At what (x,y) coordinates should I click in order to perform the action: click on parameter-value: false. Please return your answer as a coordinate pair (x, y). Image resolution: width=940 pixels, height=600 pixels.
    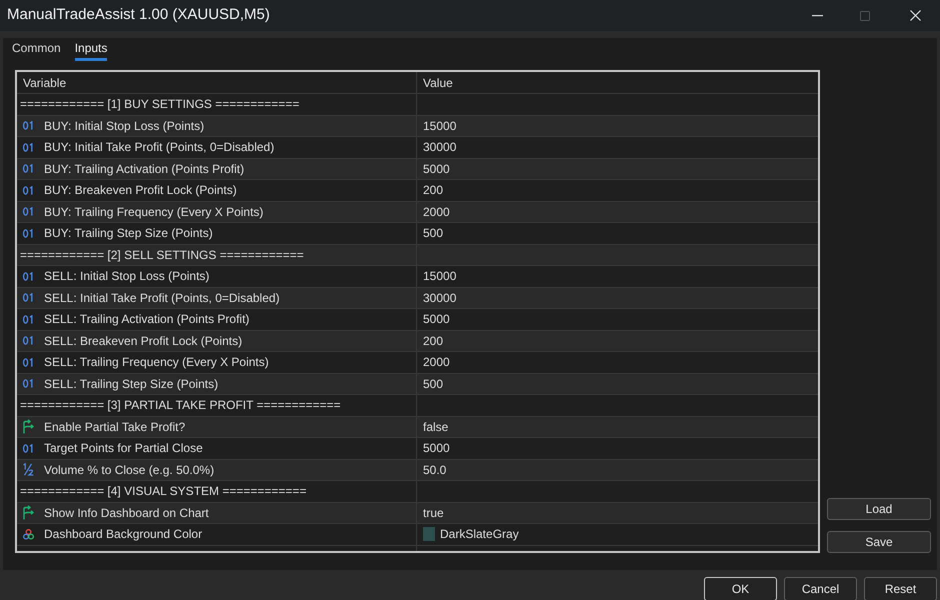
    Looking at the image, I should click on (435, 426).